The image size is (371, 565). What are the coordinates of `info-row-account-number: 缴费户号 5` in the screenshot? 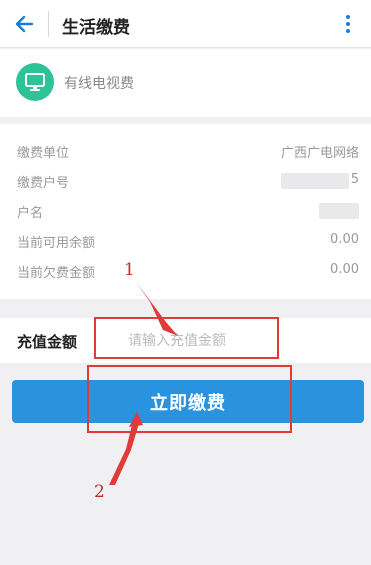 It's located at (185, 183).